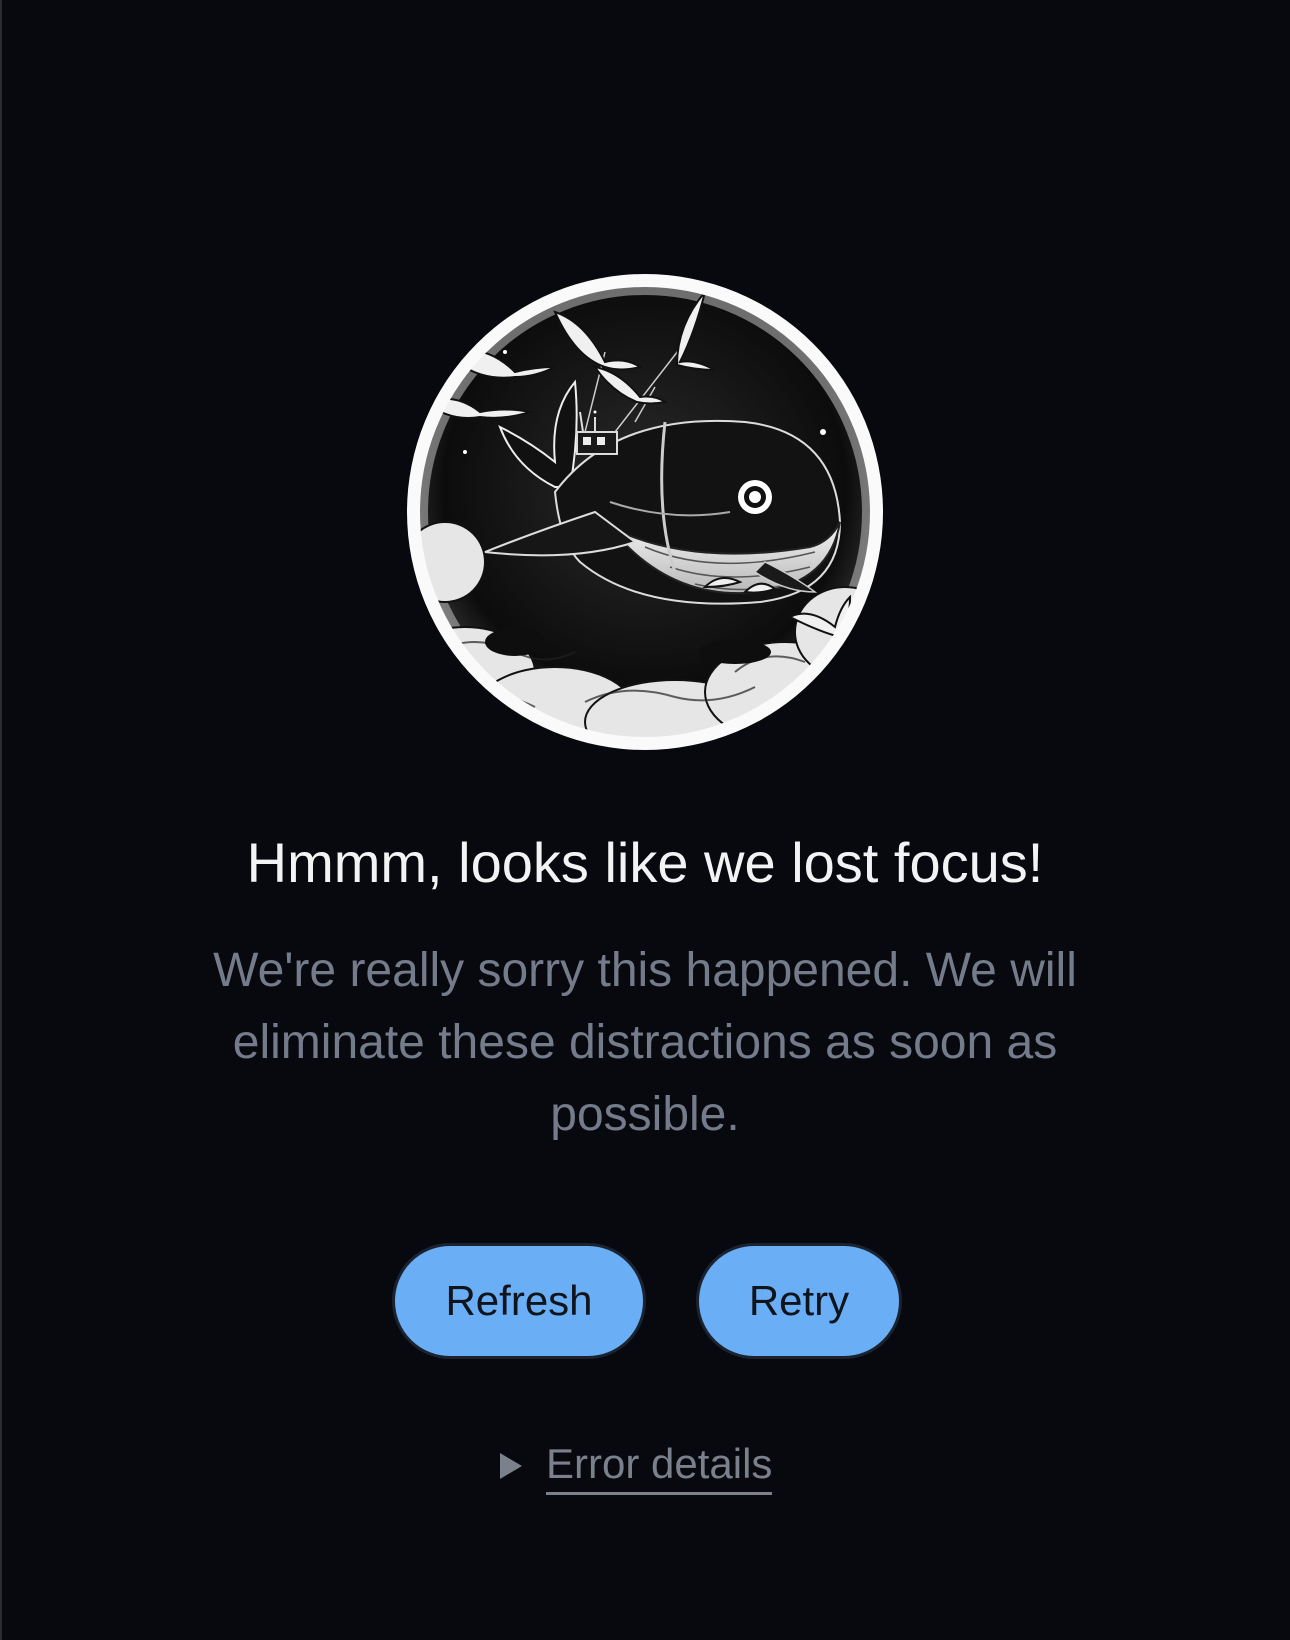 The width and height of the screenshot is (1290, 1640). I want to click on error-details-toggle: Error details, so click(636, 1466).